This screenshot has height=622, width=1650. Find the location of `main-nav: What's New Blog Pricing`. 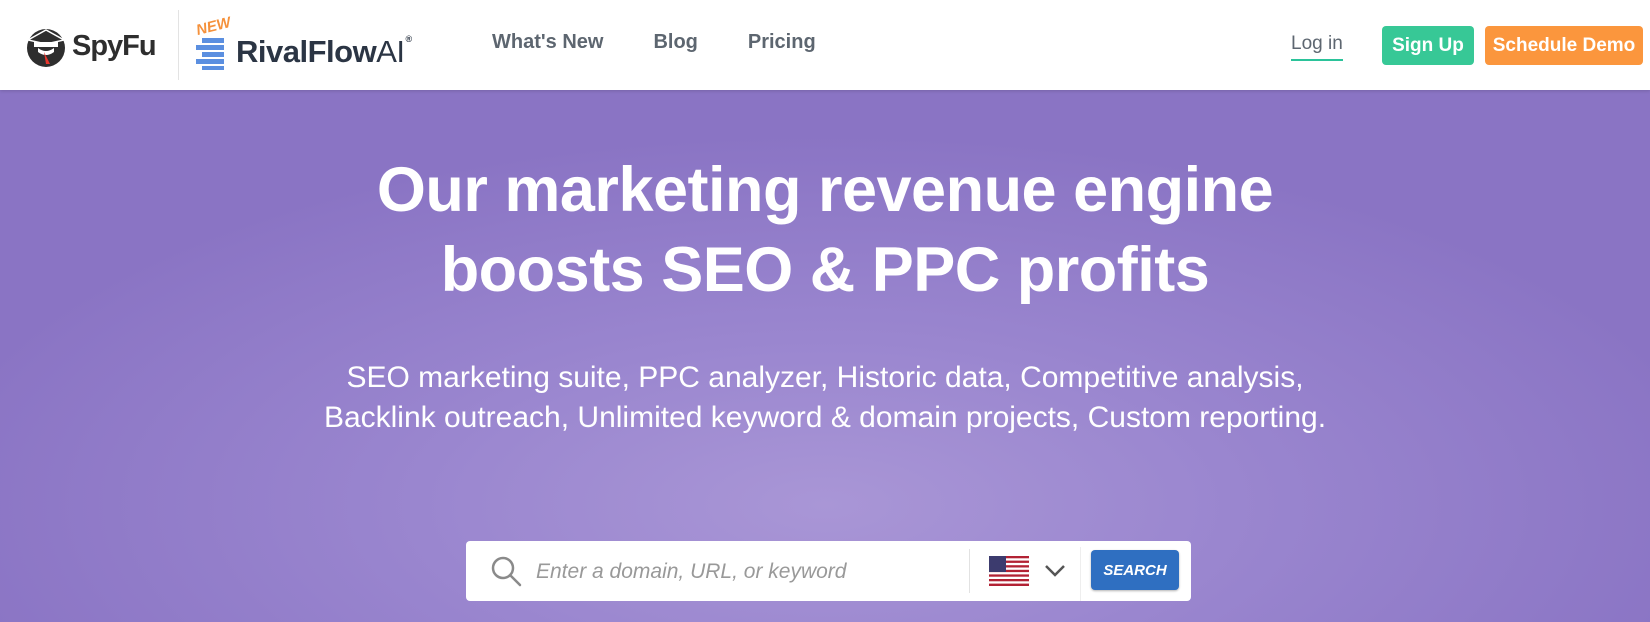

main-nav: What's New Blog Pricing is located at coordinates (679, 42).